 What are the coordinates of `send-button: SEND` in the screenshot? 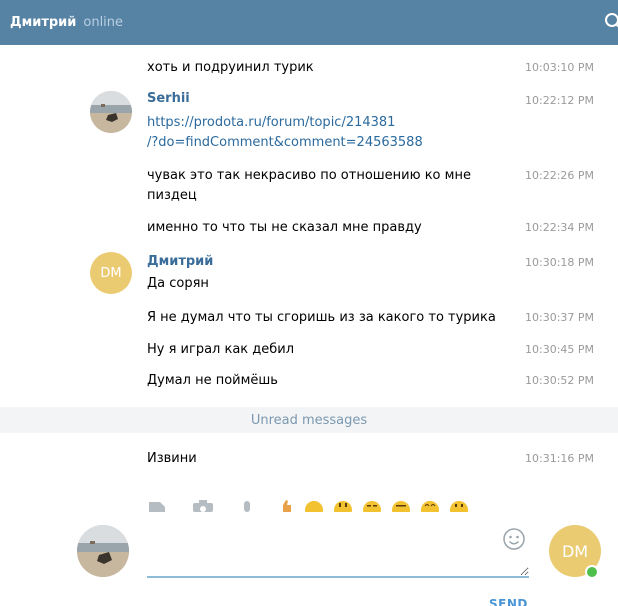 It's located at (508, 601).